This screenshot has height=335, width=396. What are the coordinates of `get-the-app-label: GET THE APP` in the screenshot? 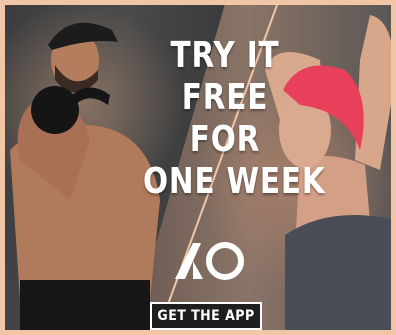 It's located at (206, 316).